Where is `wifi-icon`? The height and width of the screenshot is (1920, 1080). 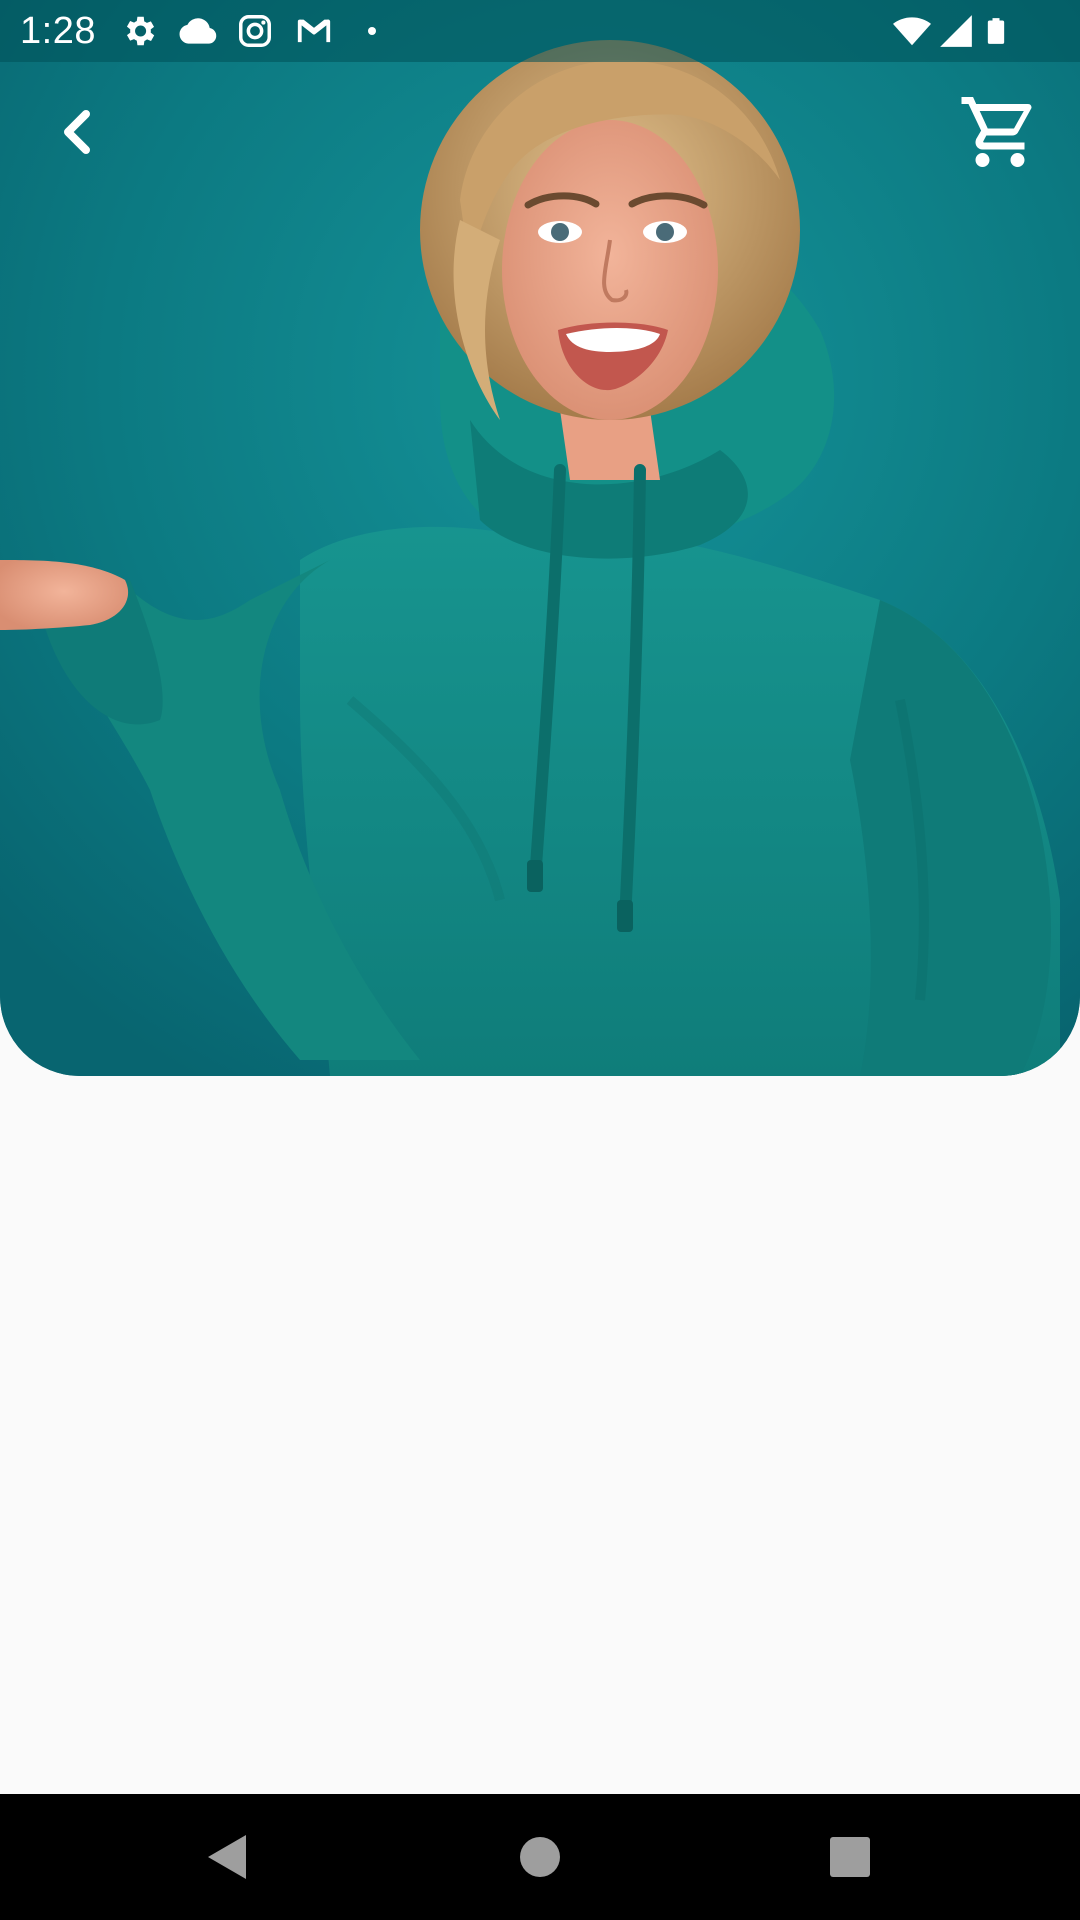 wifi-icon is located at coordinates (912, 31).